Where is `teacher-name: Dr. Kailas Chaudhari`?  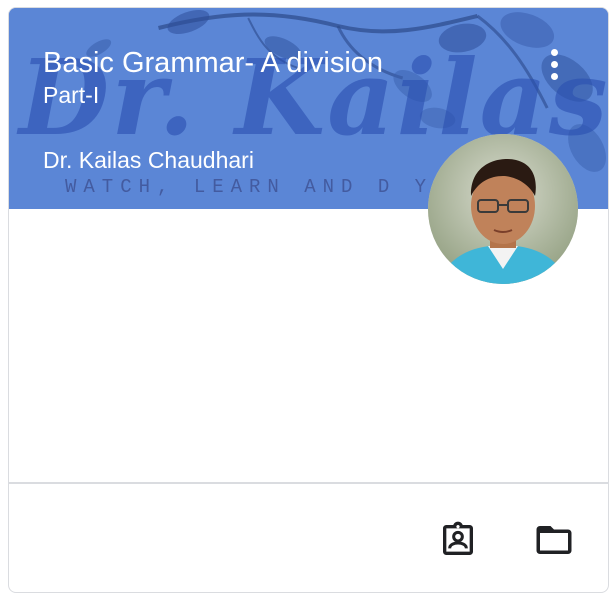
teacher-name: Dr. Kailas Chaudhari is located at coordinates (148, 160).